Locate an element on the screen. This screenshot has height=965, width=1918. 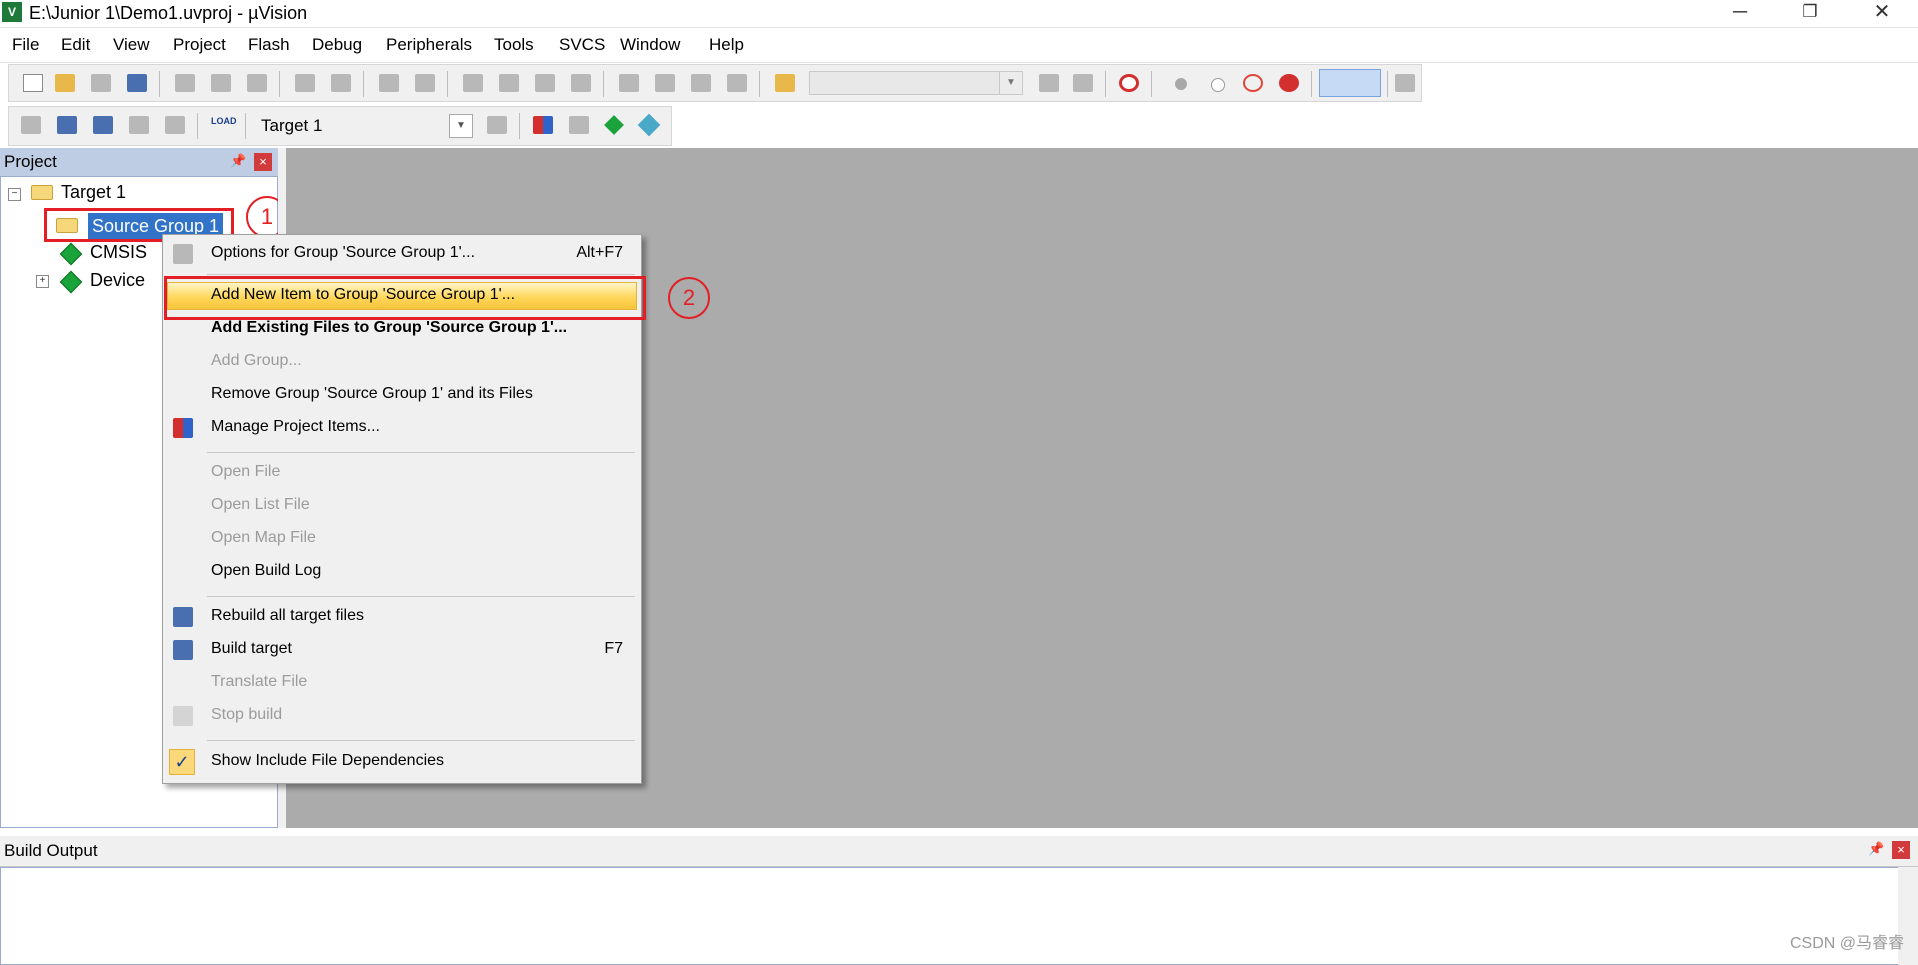
open-folder-icon is located at coordinates (65, 83).